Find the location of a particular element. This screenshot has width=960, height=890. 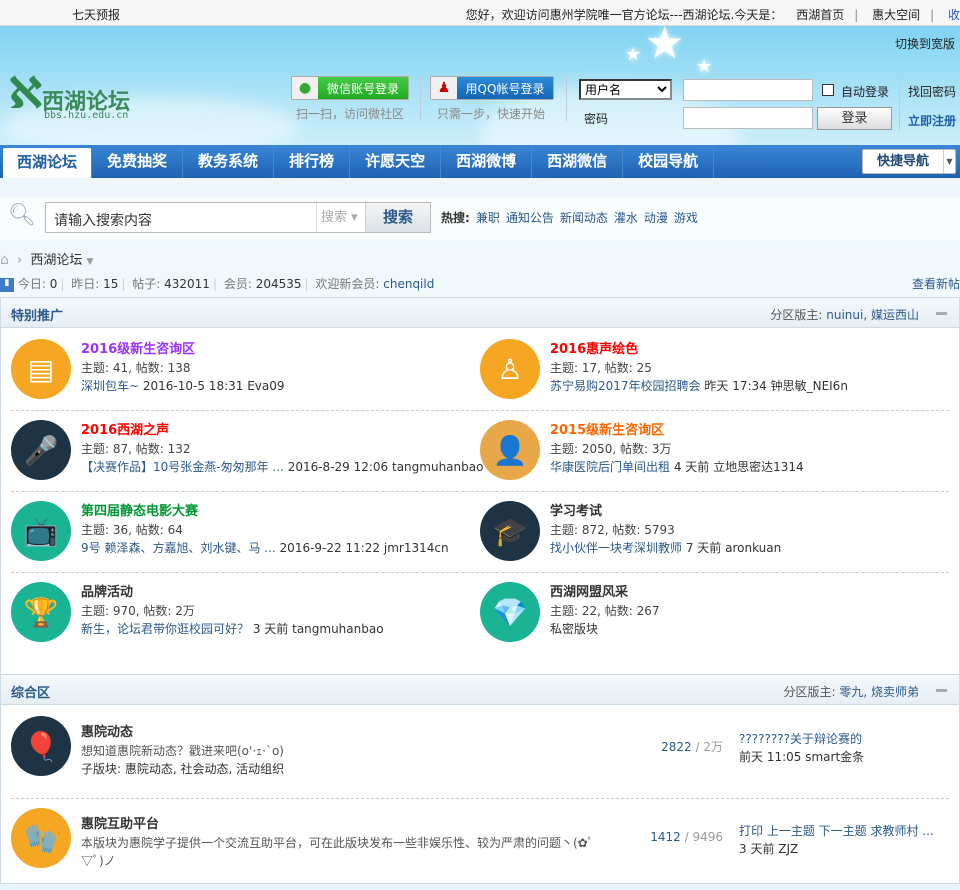

xihu-home-link: 西湖首页 is located at coordinates (820, 15).